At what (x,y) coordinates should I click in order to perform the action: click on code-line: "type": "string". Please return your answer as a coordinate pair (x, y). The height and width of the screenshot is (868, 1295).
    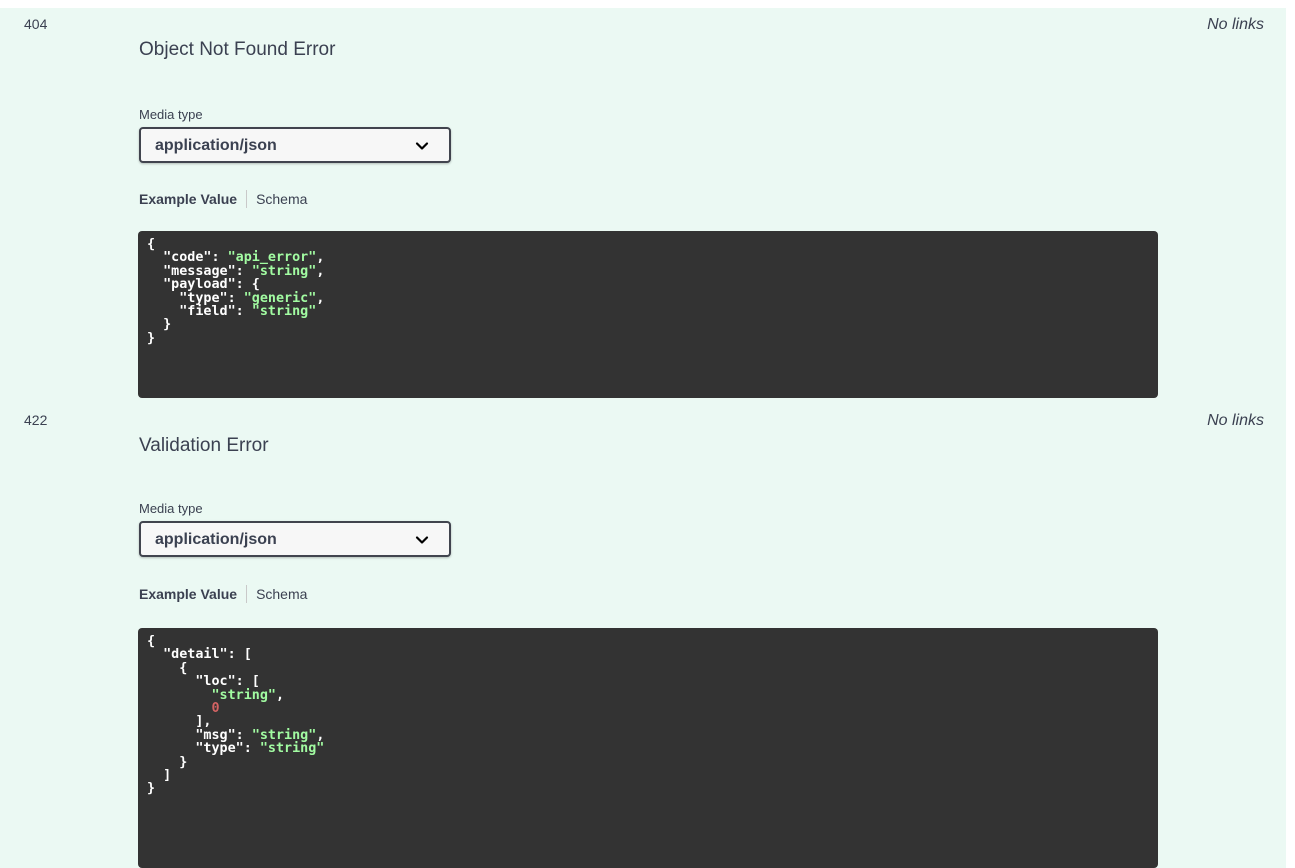
    Looking at the image, I should click on (648, 748).